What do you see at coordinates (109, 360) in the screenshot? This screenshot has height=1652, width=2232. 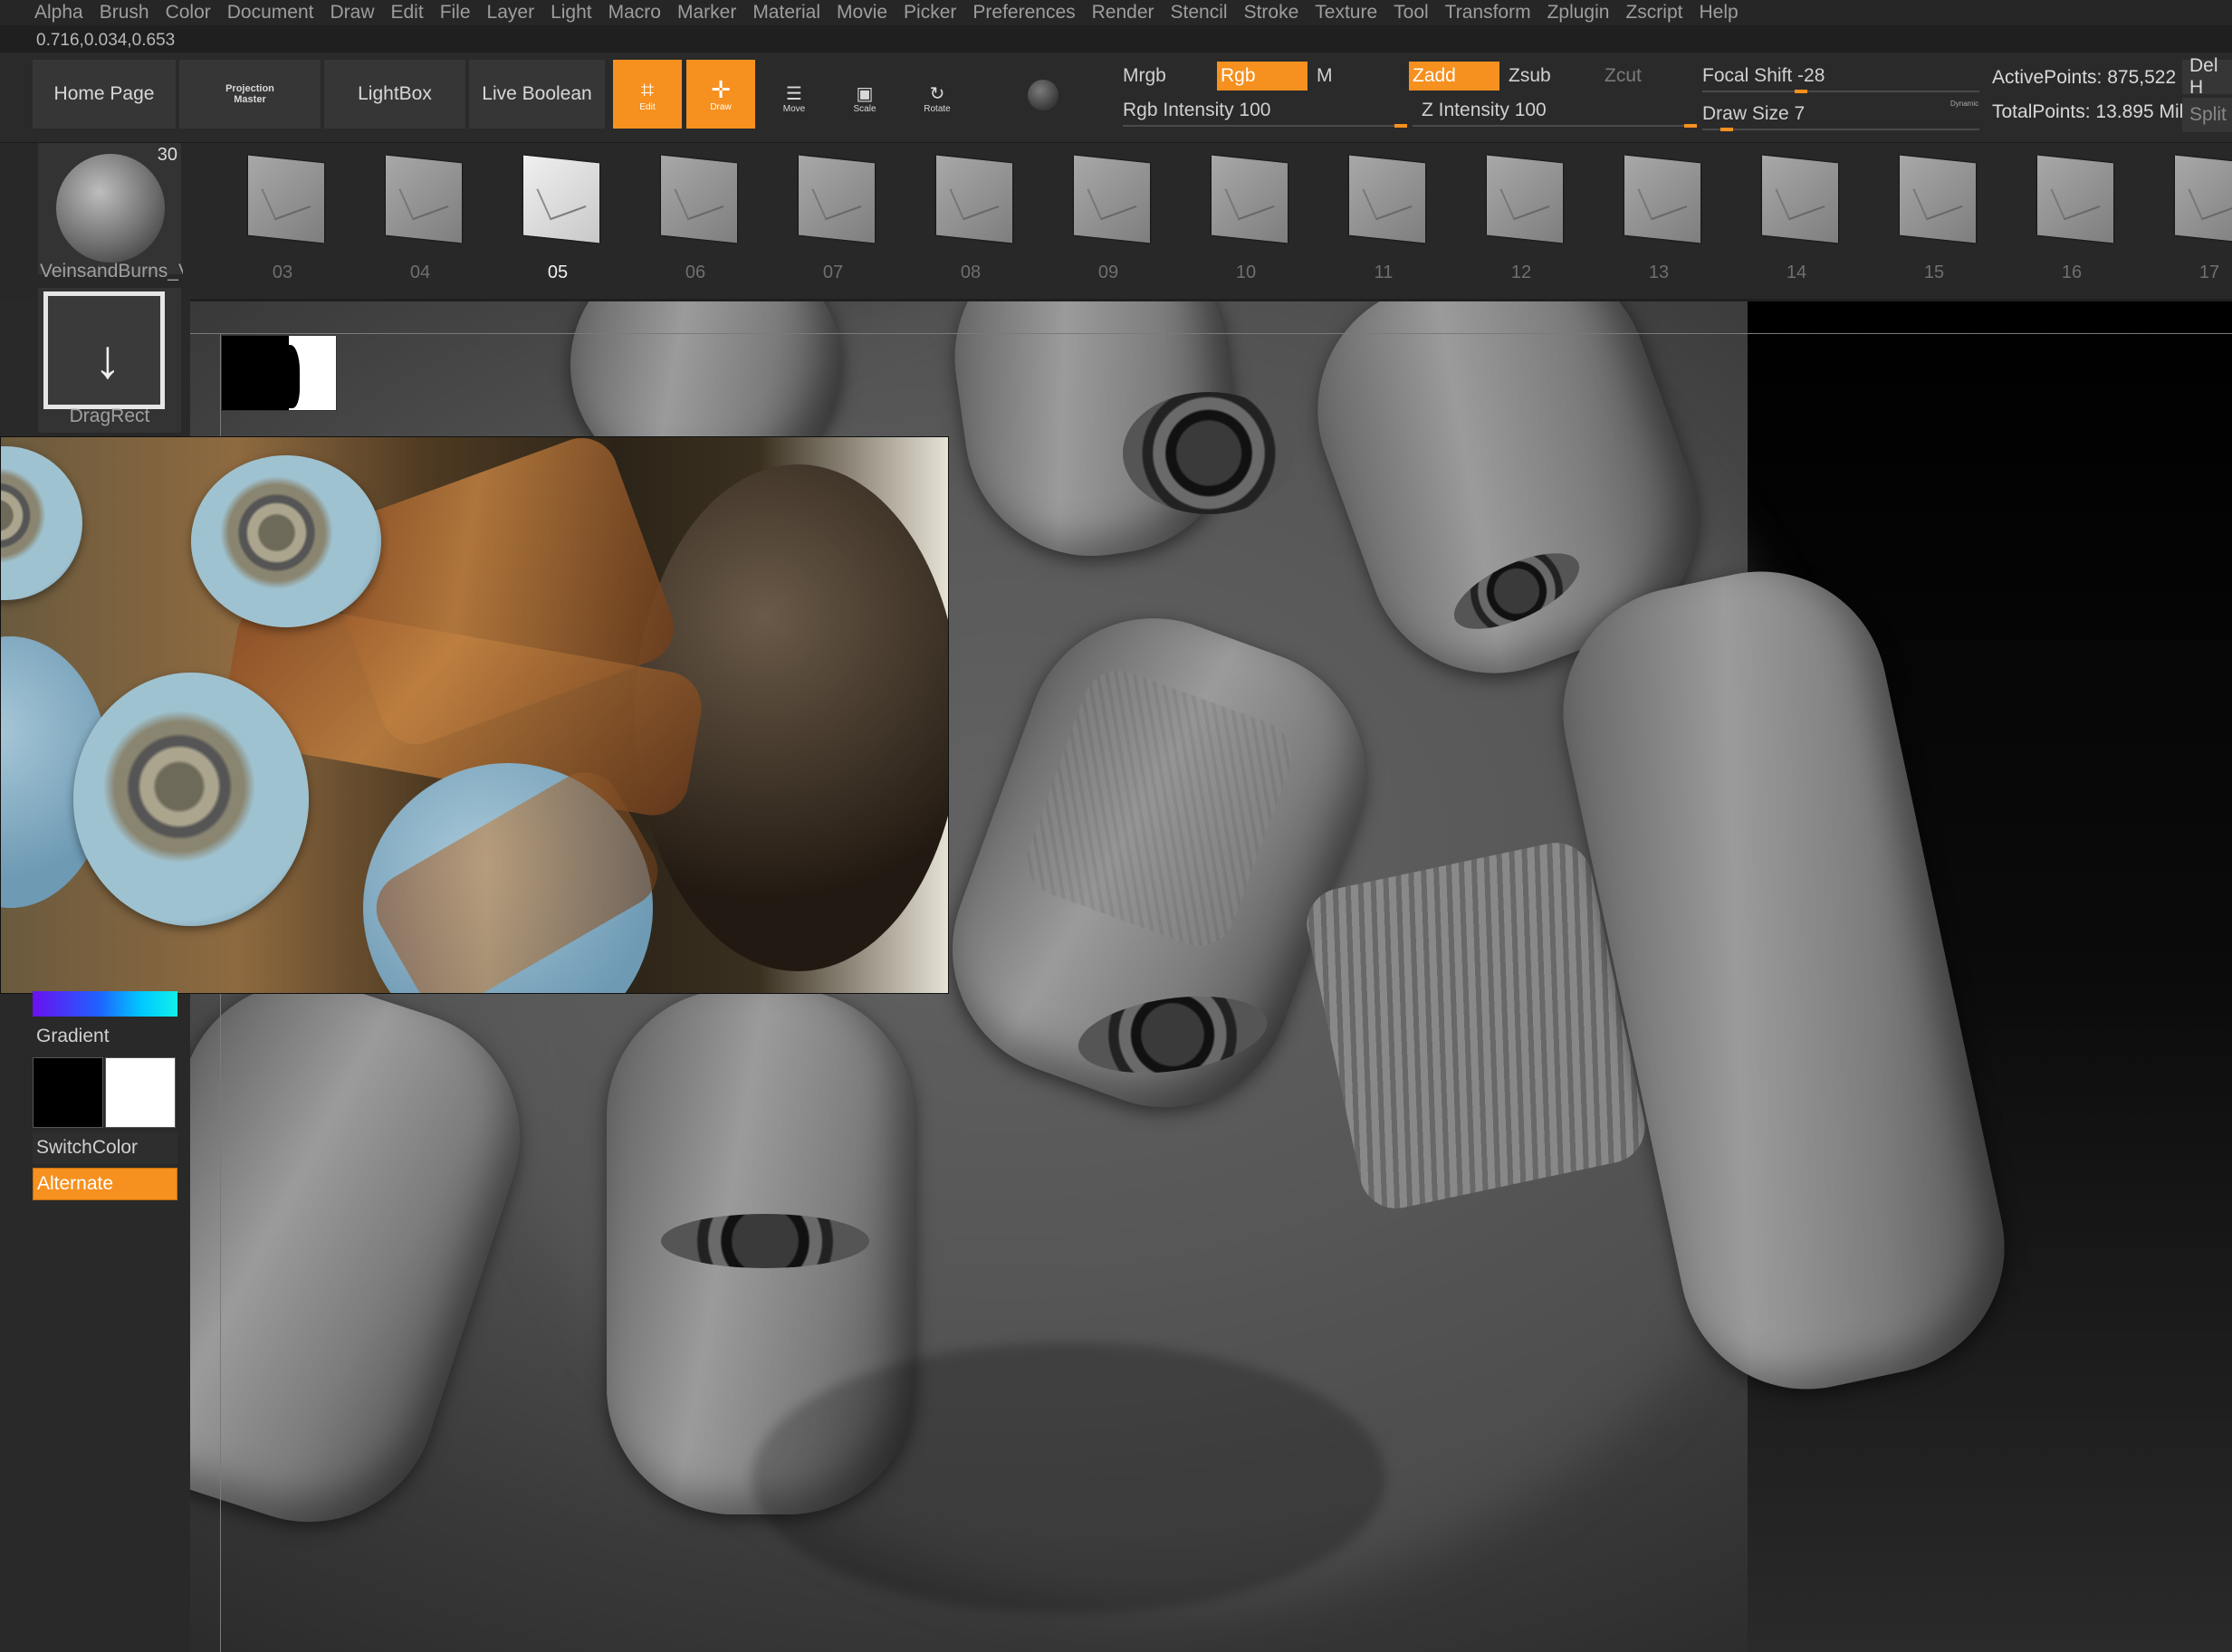 I see `stroke-dragrect-button: ↓ DragRect` at bounding box center [109, 360].